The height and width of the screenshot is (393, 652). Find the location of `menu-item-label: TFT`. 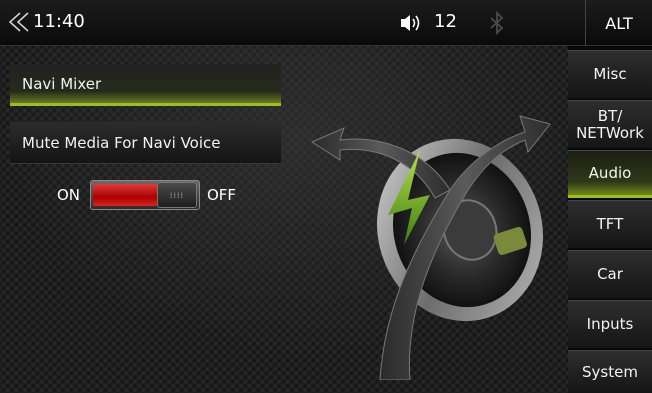

menu-item-label: TFT is located at coordinates (610, 224).